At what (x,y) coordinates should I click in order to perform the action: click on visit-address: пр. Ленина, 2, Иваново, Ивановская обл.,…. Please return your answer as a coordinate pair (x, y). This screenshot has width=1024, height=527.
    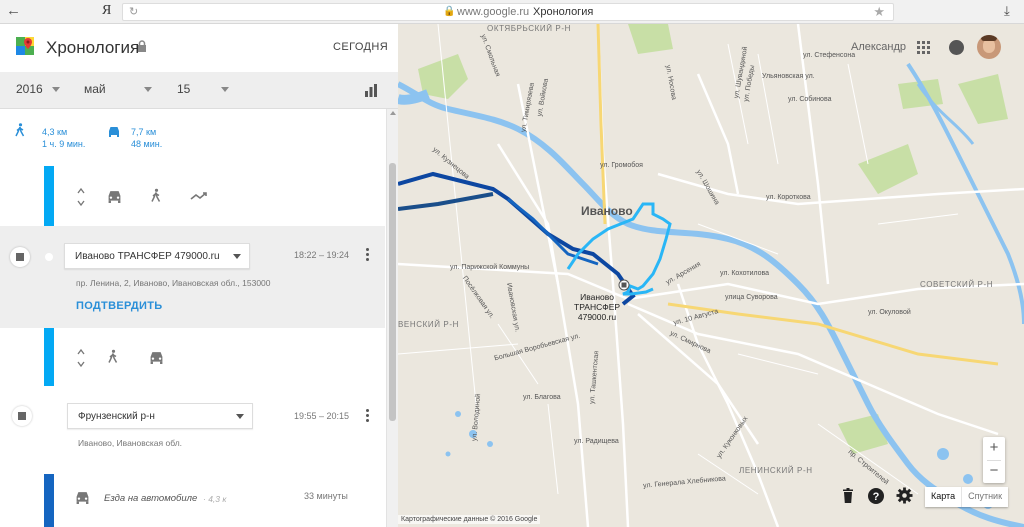
    Looking at the image, I should click on (173, 283).